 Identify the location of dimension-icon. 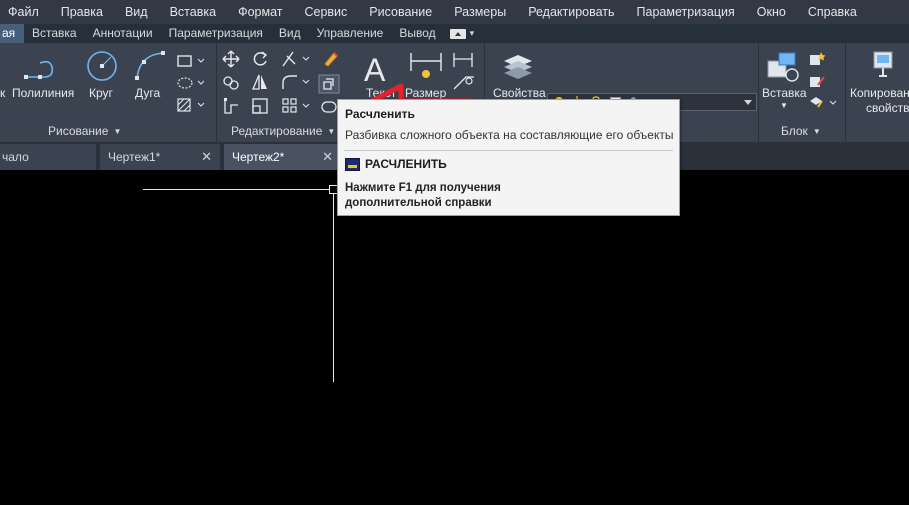
(427, 68).